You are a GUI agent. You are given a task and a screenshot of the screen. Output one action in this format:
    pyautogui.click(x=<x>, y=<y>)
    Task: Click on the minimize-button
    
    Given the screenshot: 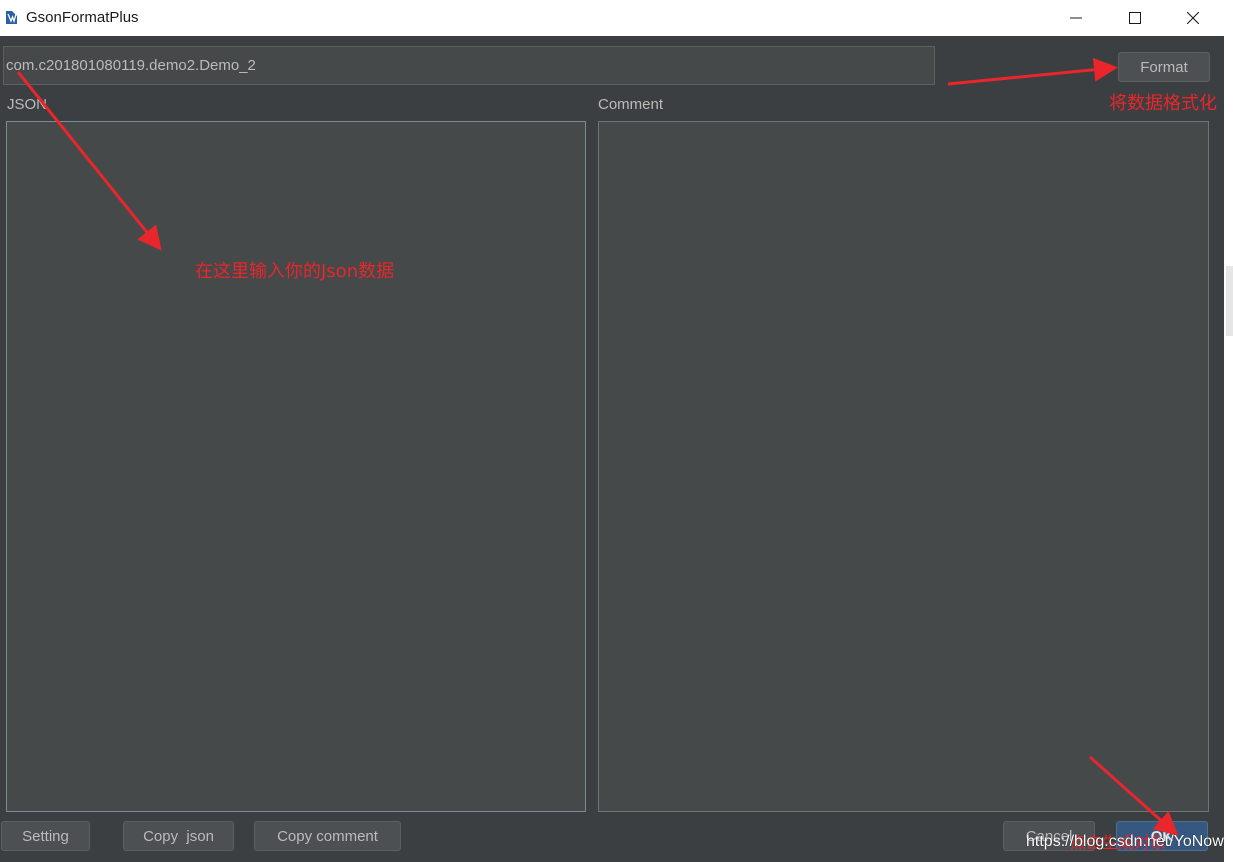 What is the action you would take?
    pyautogui.click(x=1076, y=18)
    